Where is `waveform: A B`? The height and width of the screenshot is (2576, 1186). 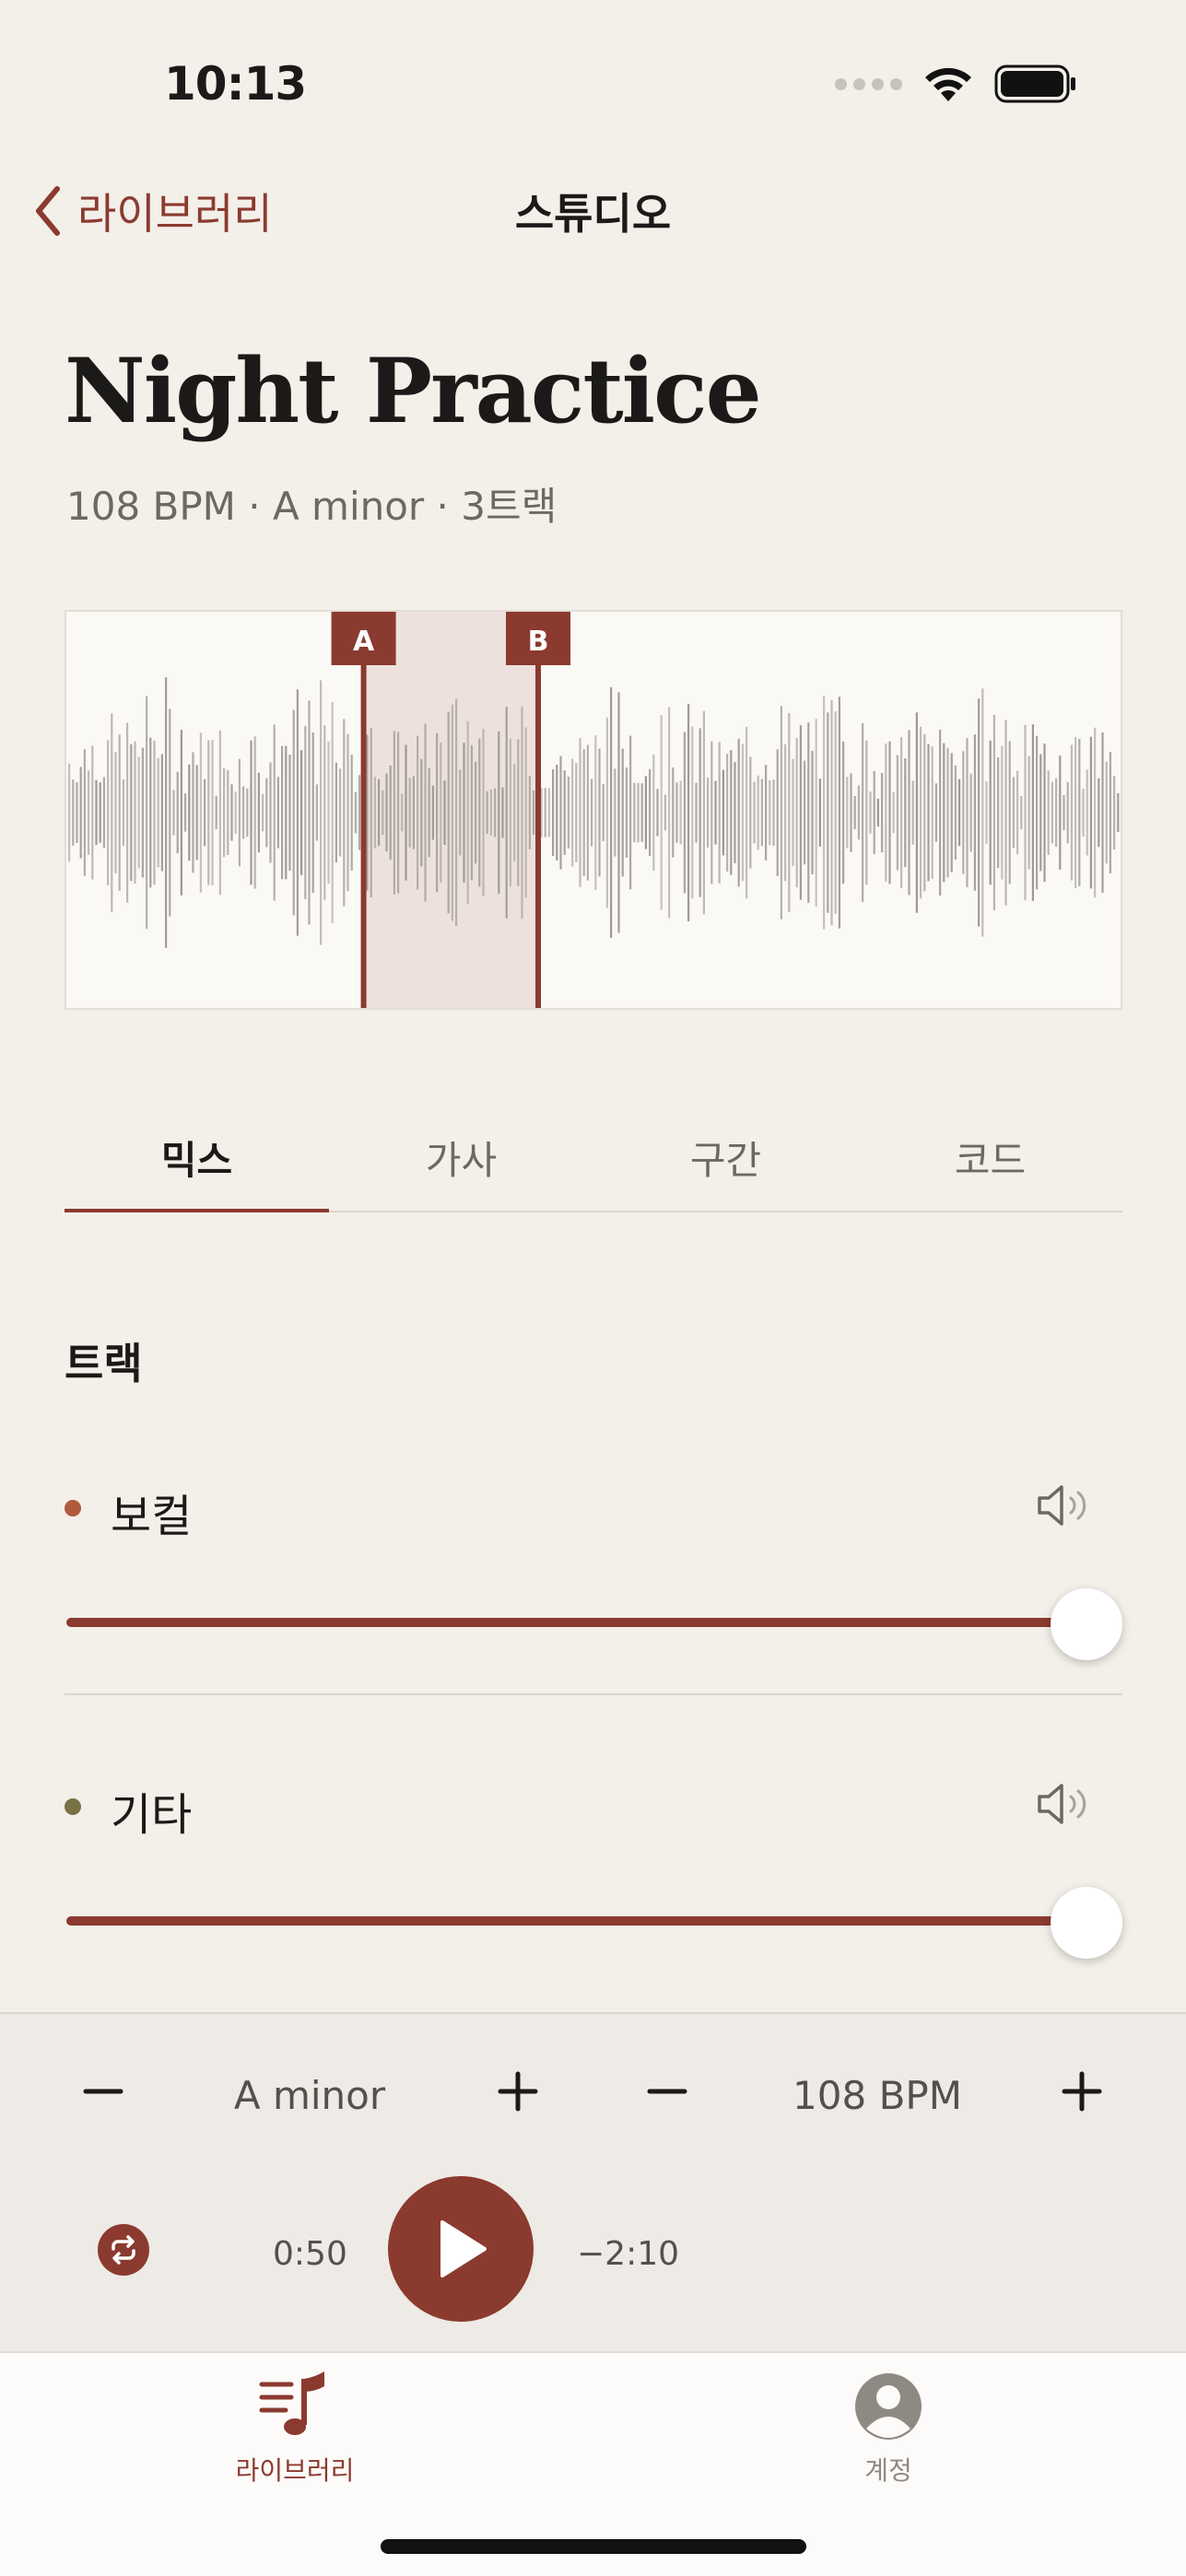 waveform: A B is located at coordinates (594, 811).